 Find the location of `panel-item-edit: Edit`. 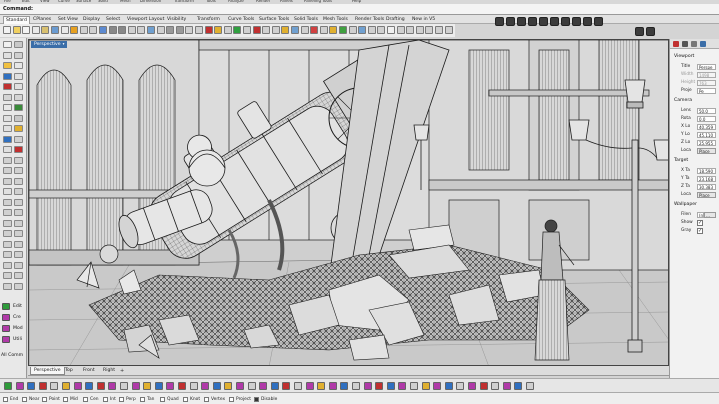

panel-item-edit: Edit is located at coordinates (14, 306).